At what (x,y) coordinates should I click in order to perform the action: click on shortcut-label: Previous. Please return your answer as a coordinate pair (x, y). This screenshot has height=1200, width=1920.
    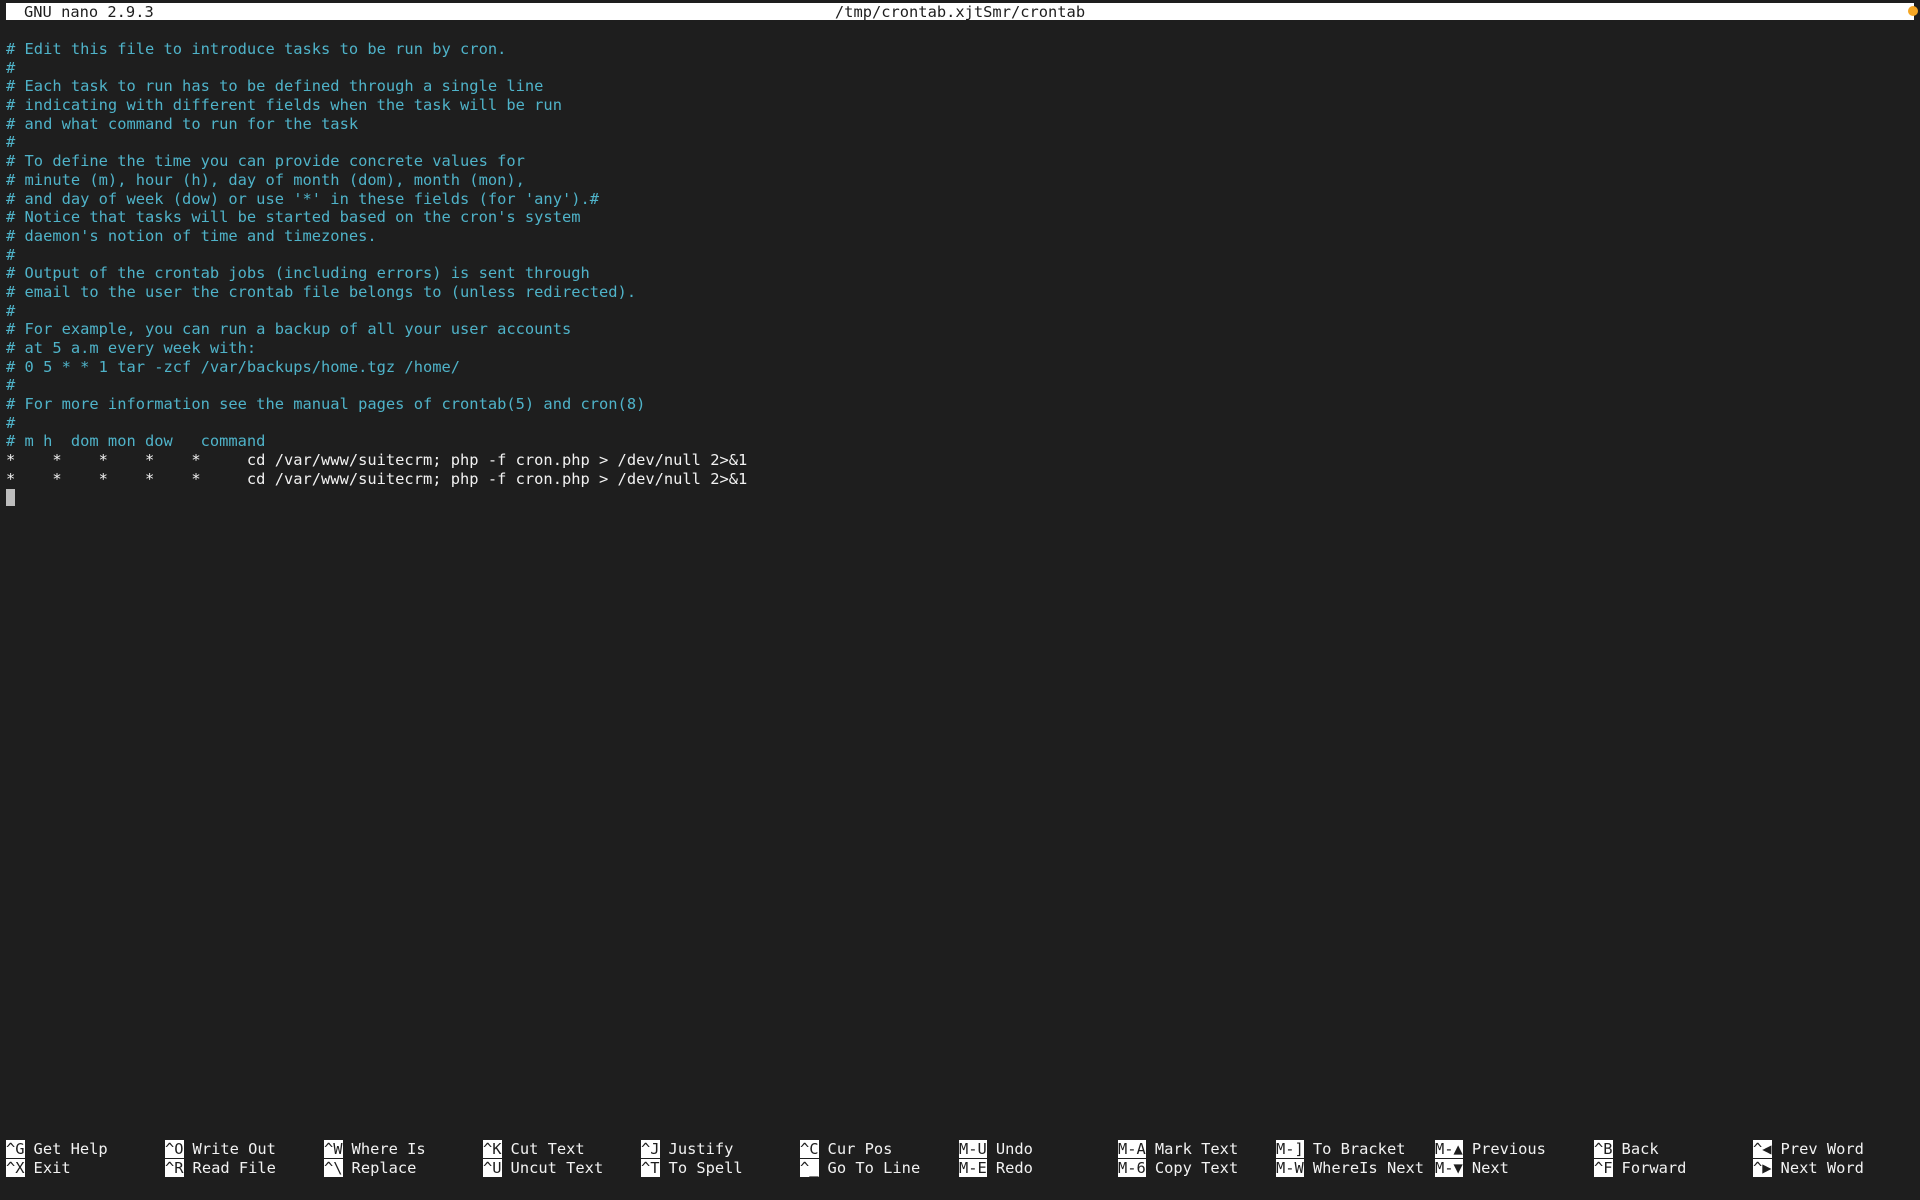
    Looking at the image, I should click on (1508, 1149).